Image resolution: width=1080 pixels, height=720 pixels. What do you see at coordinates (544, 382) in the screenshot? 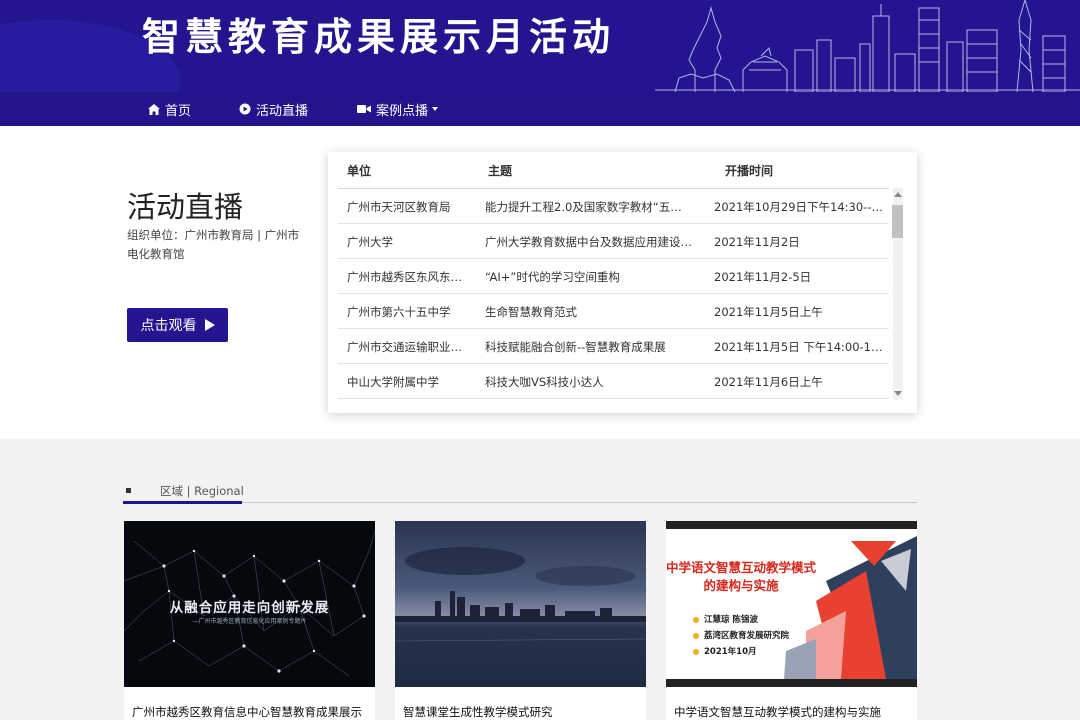
I see `cell-topic: 科技大咖VS科技小达人` at bounding box center [544, 382].